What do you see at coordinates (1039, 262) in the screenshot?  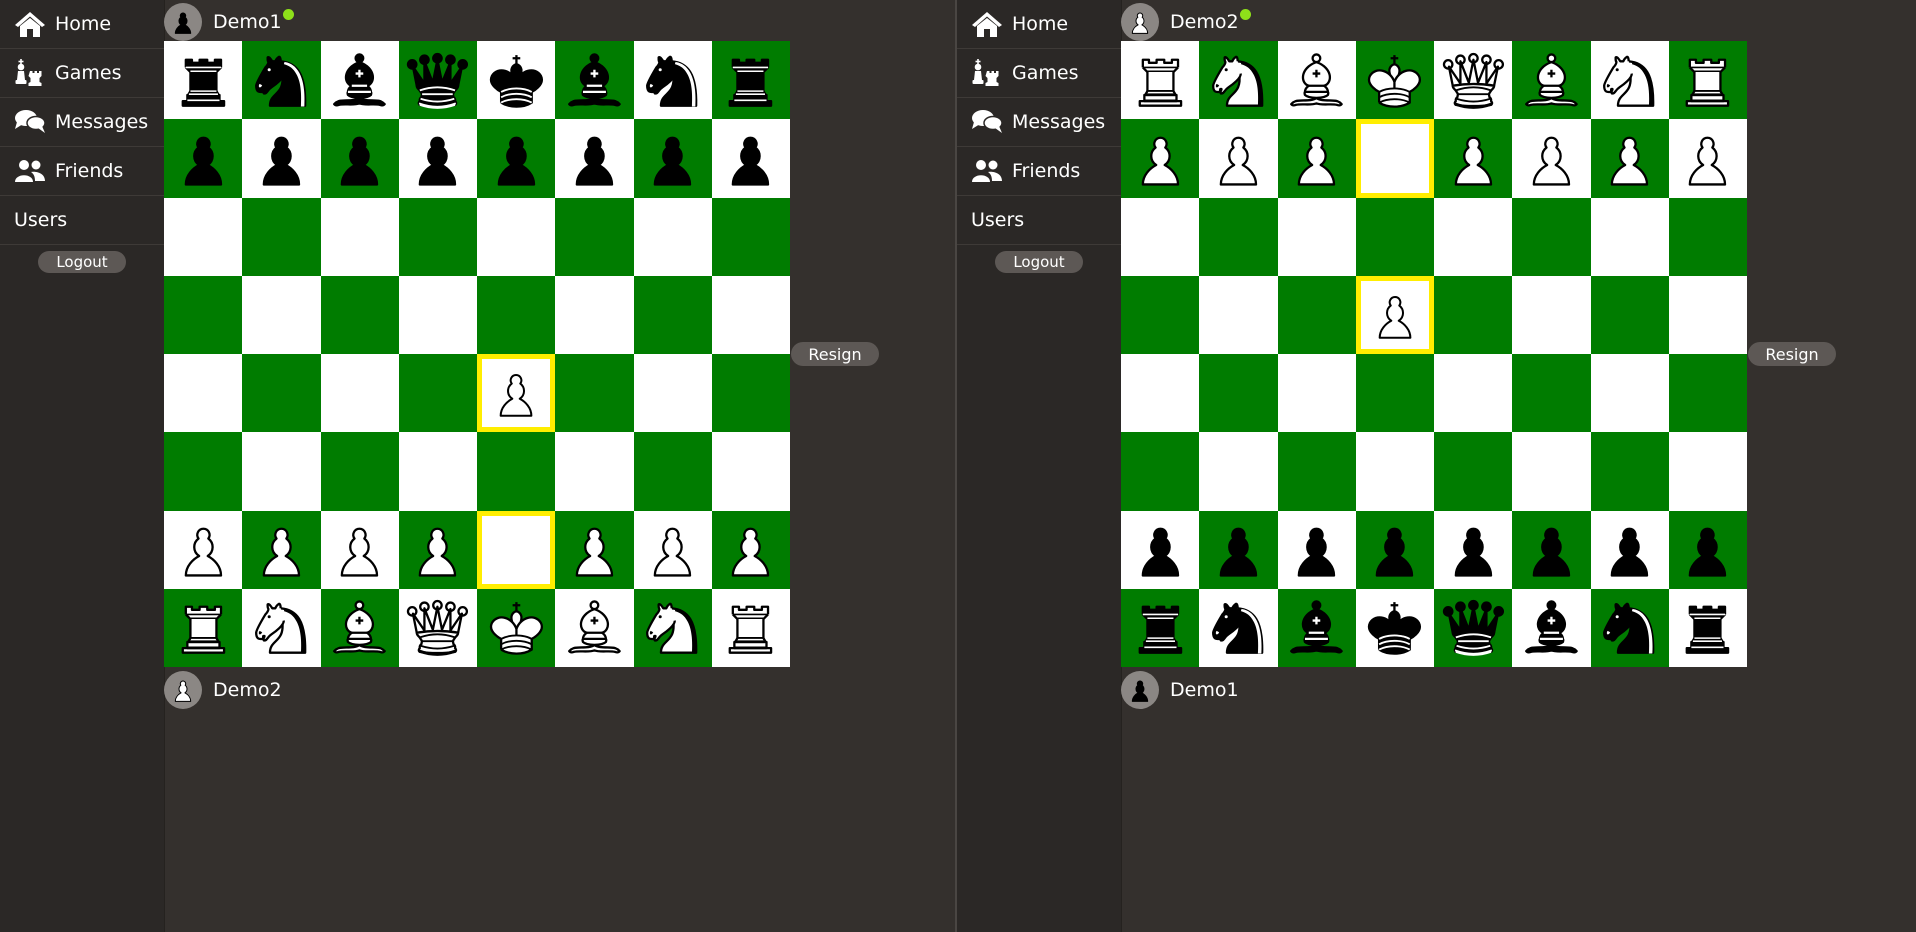 I see `logout-button: Logout` at bounding box center [1039, 262].